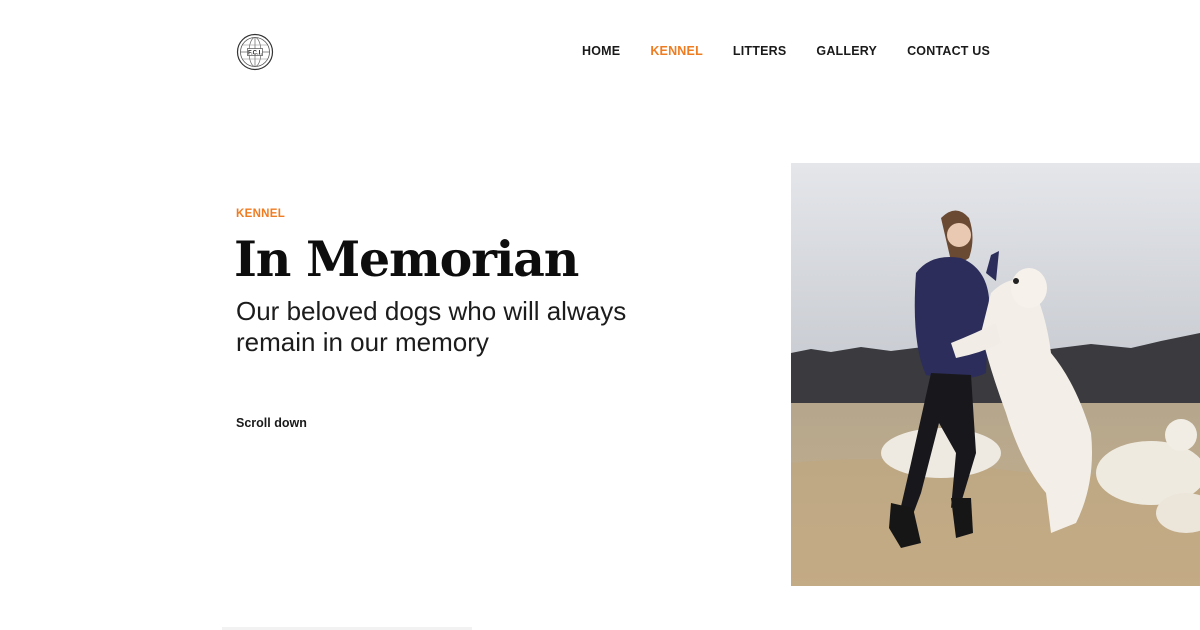 This screenshot has width=1200, height=630. What do you see at coordinates (948, 51) in the screenshot?
I see `nav-item-contact-us: CONTACT US` at bounding box center [948, 51].